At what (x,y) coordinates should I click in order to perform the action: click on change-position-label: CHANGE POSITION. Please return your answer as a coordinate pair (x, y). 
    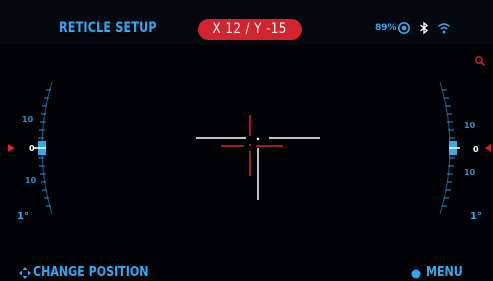
    Looking at the image, I should click on (91, 272).